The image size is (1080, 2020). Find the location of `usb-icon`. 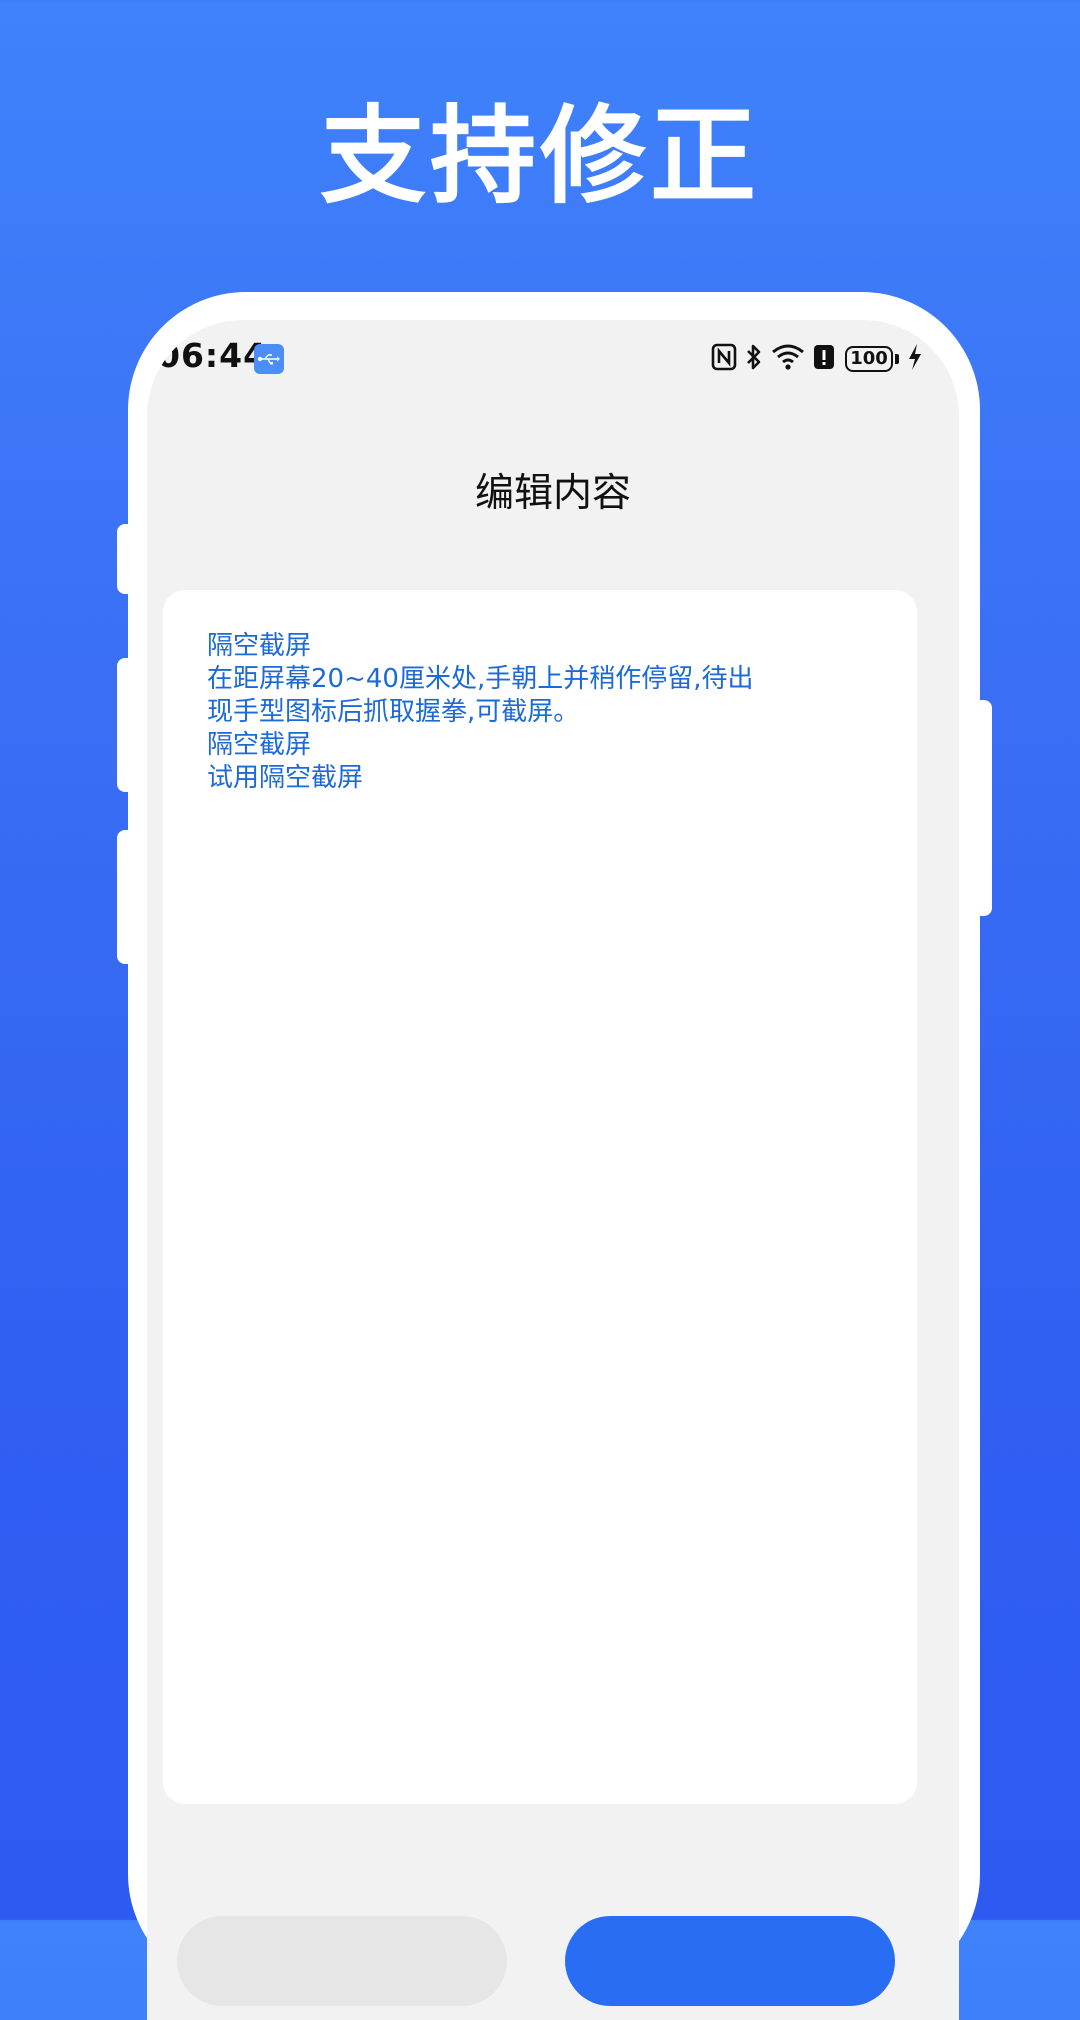

usb-icon is located at coordinates (269, 359).